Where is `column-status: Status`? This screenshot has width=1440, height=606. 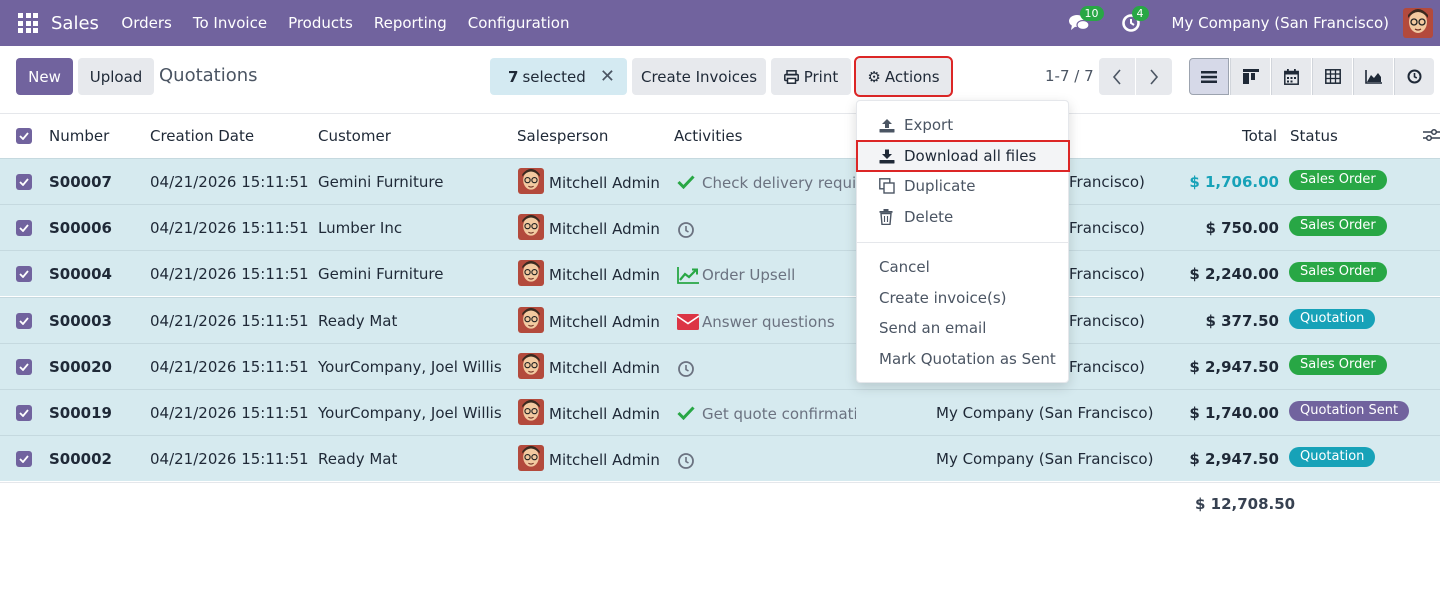 column-status: Status is located at coordinates (1314, 136).